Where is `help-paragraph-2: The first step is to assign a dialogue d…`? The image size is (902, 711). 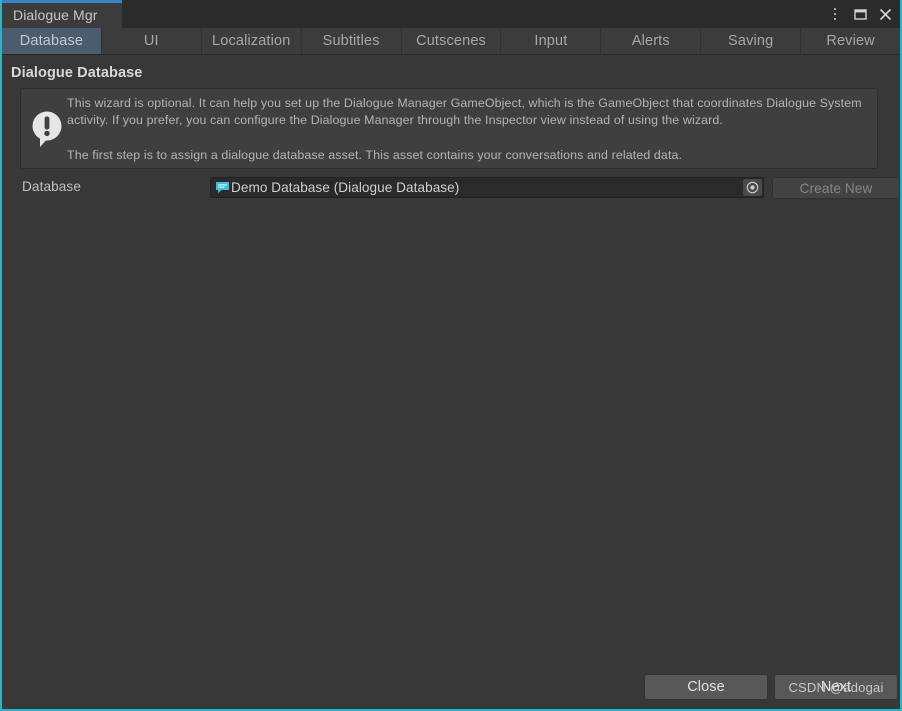
help-paragraph-2: The first step is to assign a dialogue d… is located at coordinates (375, 154).